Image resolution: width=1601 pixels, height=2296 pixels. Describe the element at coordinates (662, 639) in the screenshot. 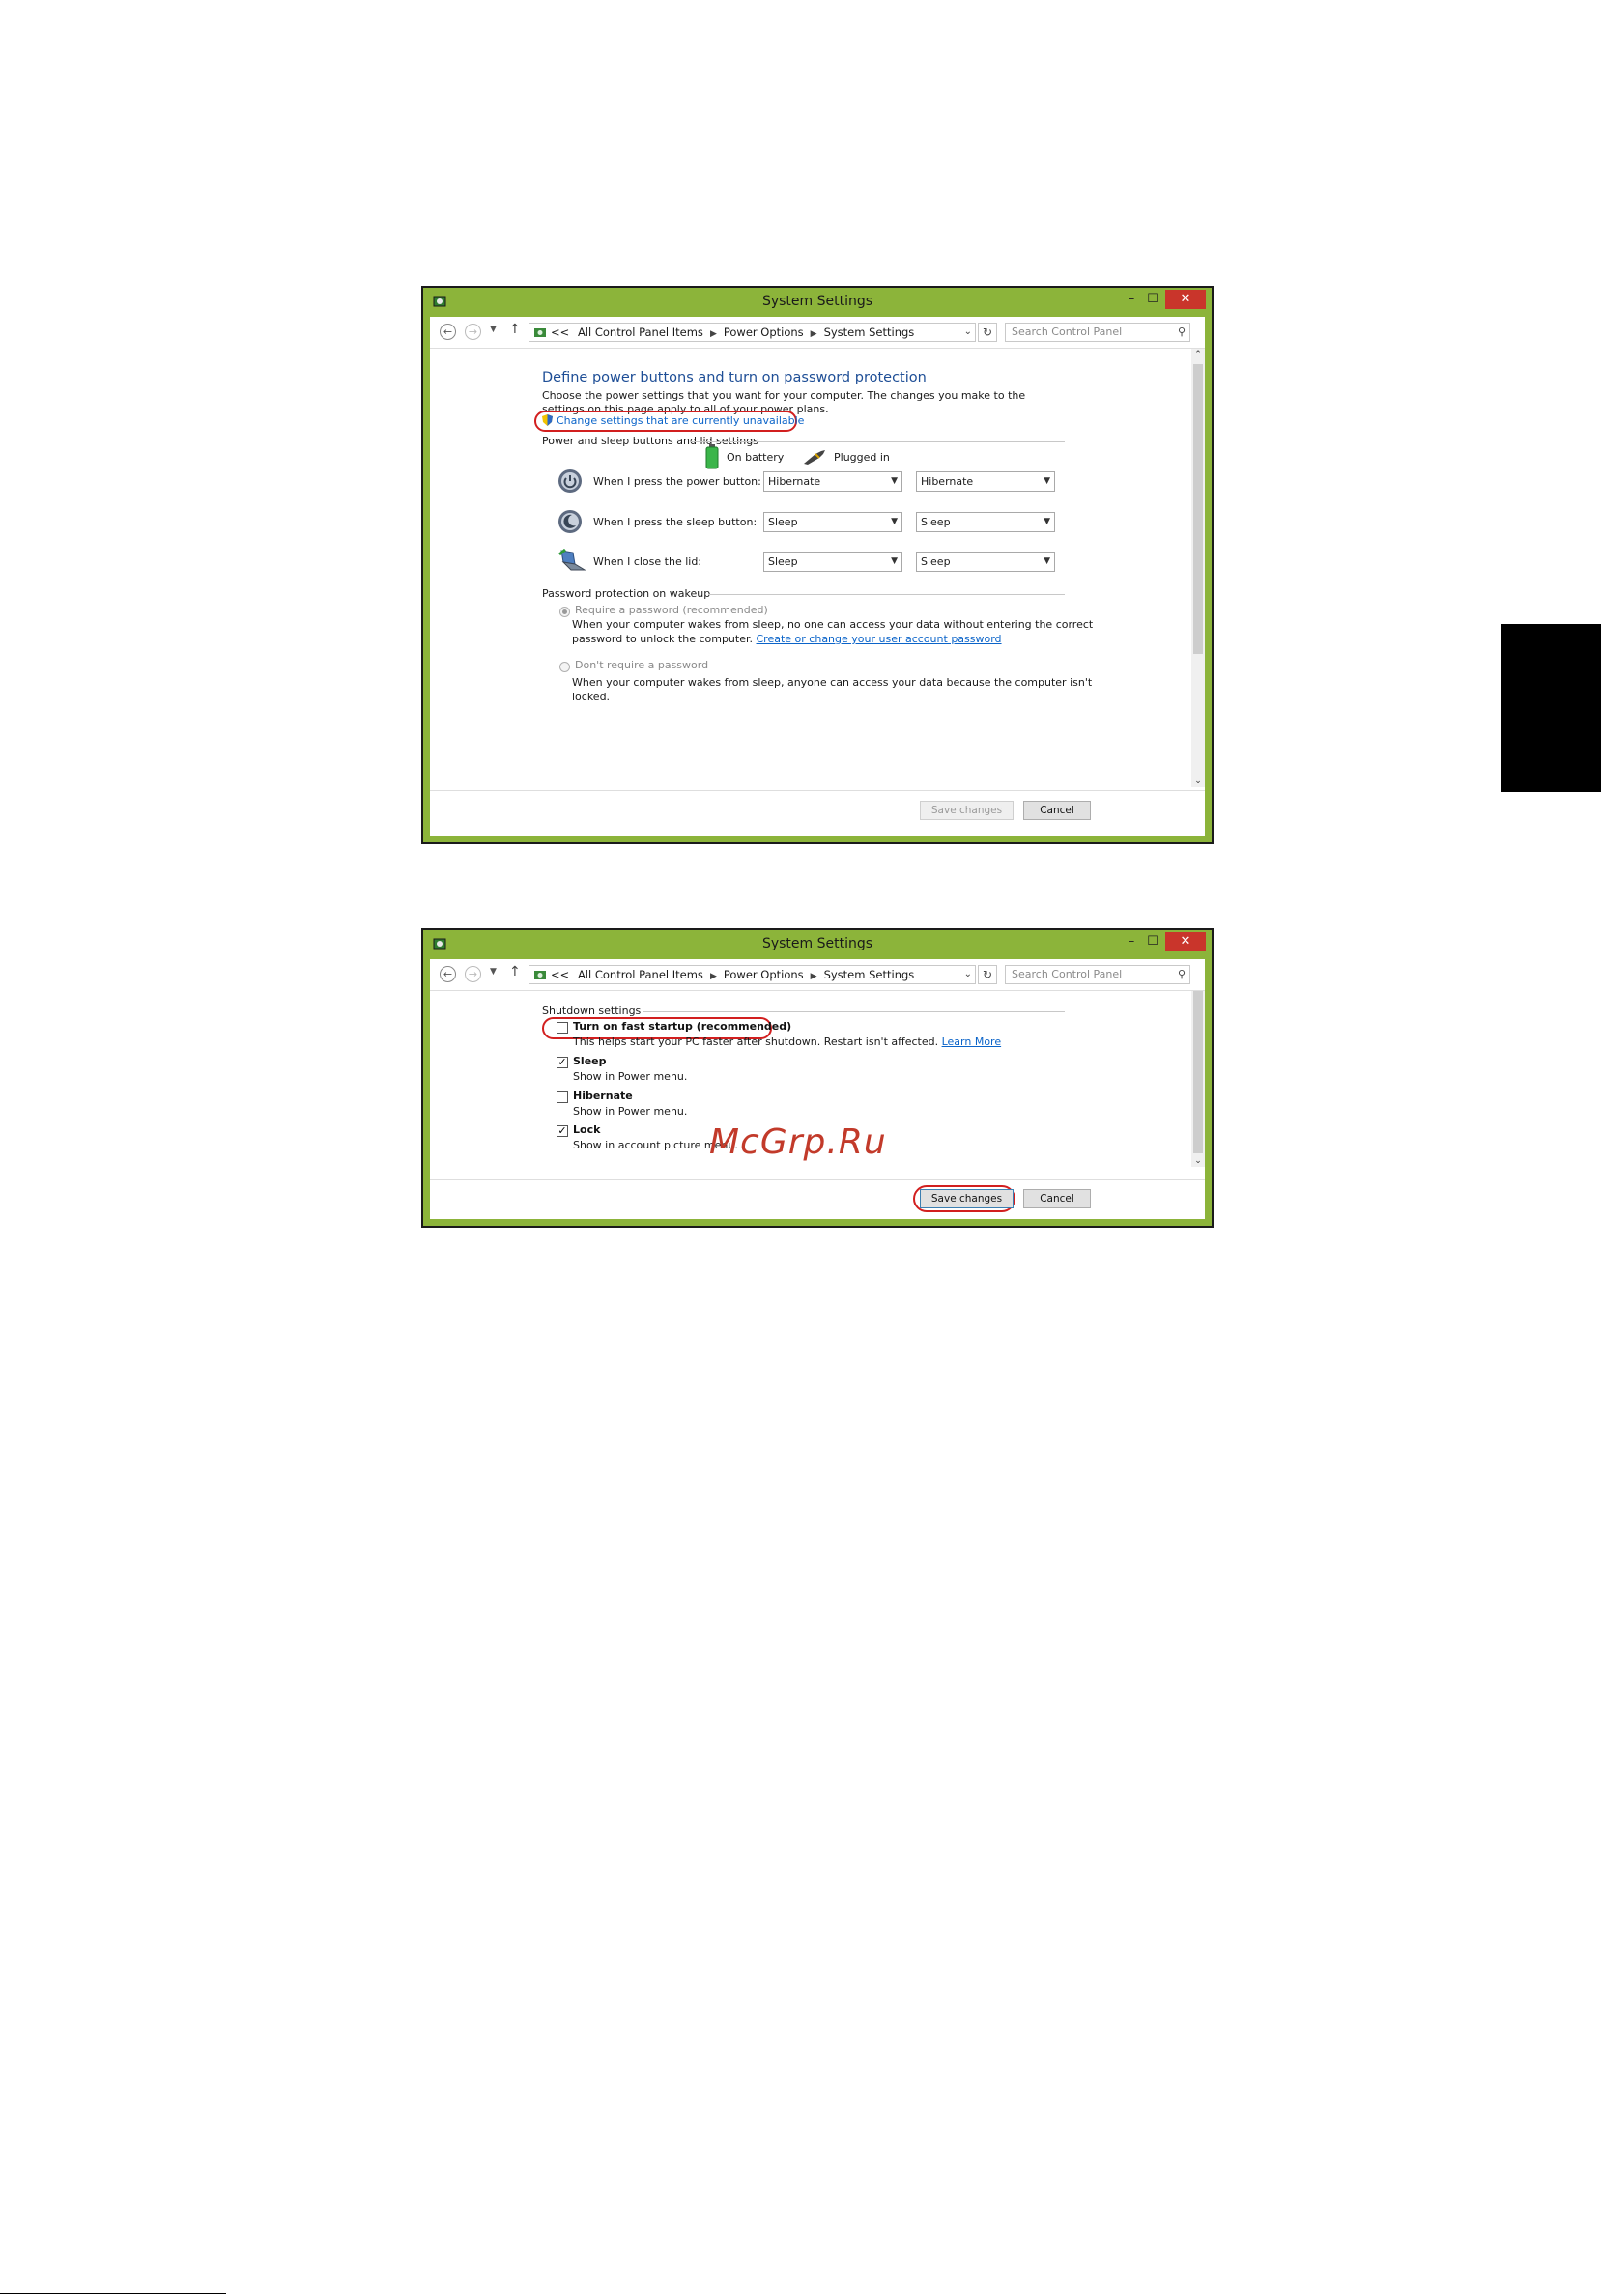

I see `require-password-desc-tail: password to unlock the computer.` at that location.